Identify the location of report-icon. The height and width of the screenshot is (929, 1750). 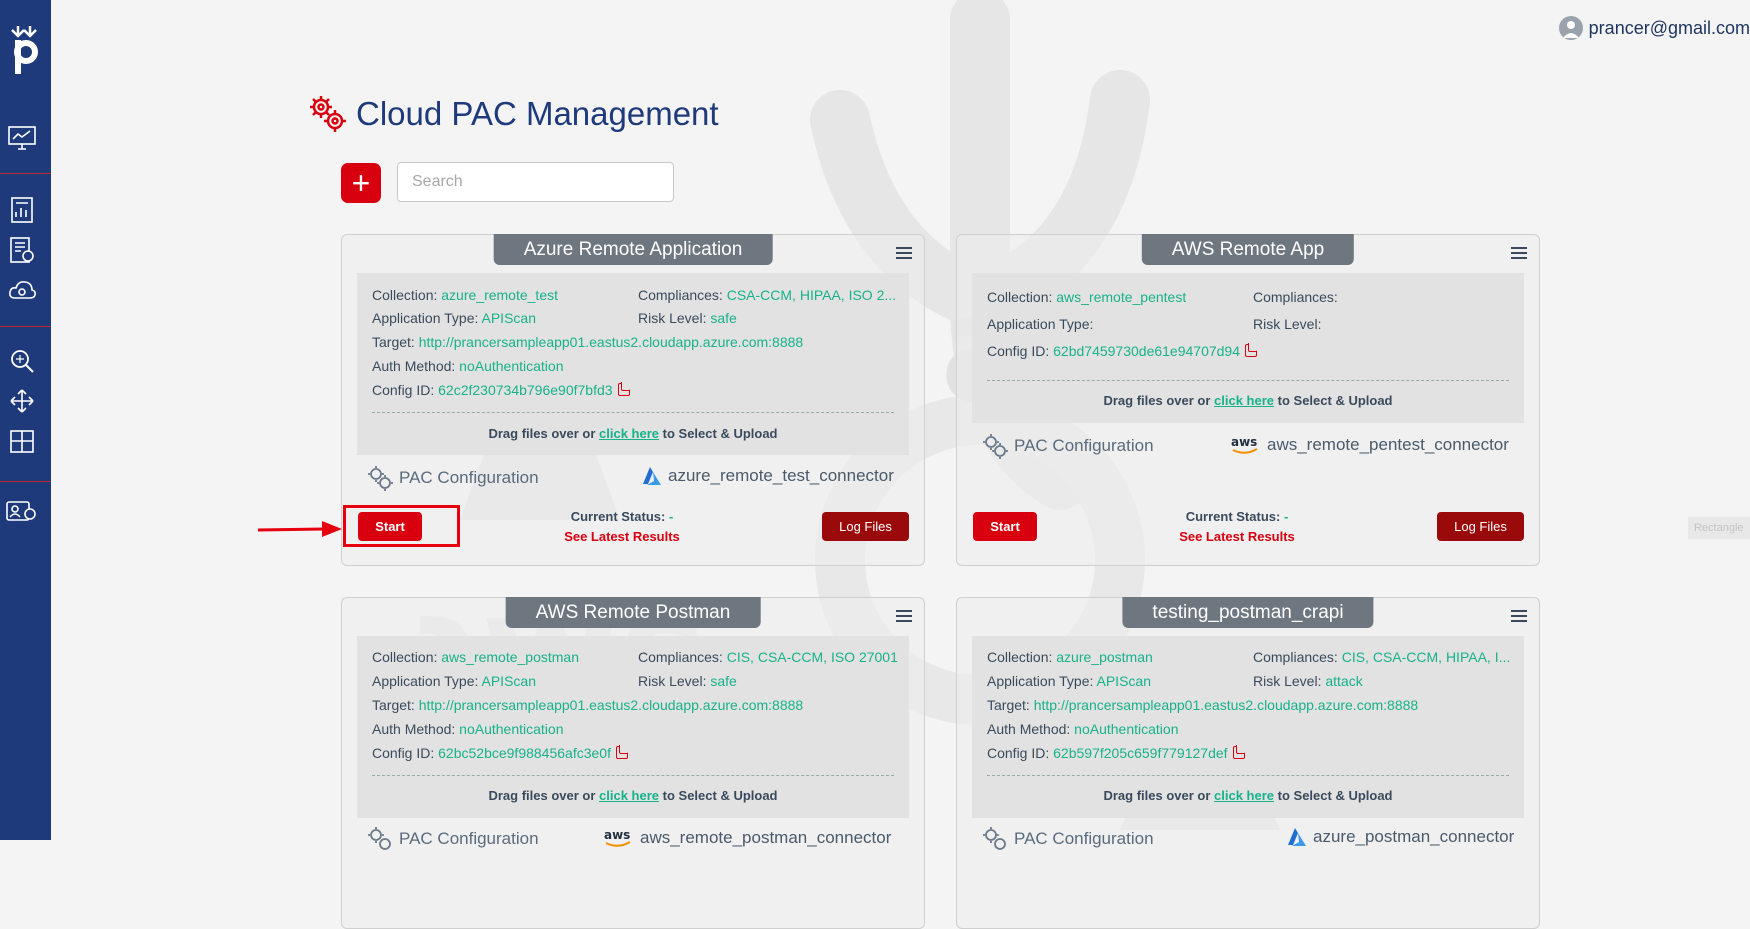
(22, 210).